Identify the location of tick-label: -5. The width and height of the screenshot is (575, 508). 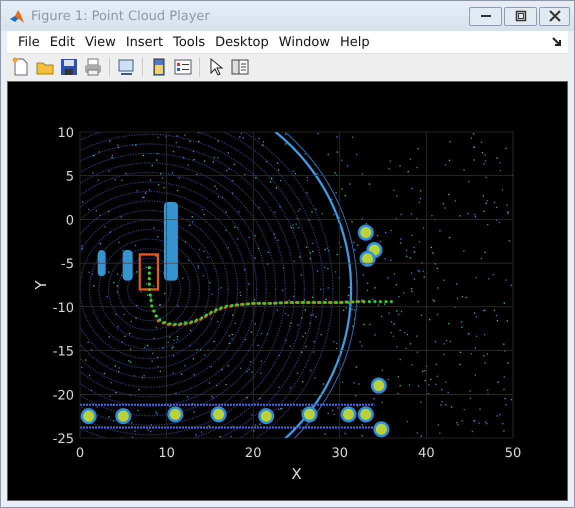
(67, 264).